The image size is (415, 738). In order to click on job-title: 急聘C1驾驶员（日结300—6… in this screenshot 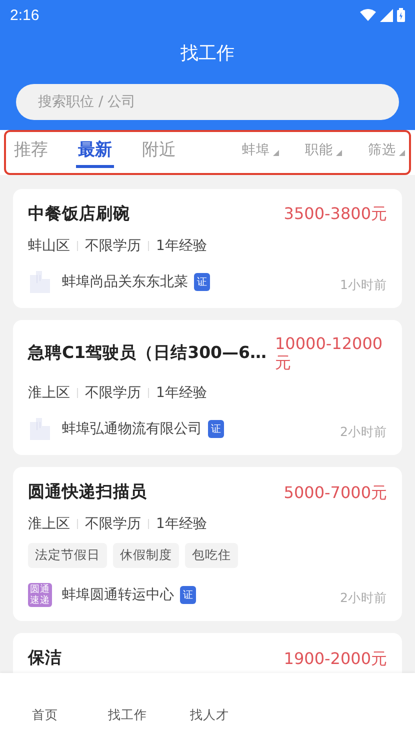, I will do `click(147, 353)`.